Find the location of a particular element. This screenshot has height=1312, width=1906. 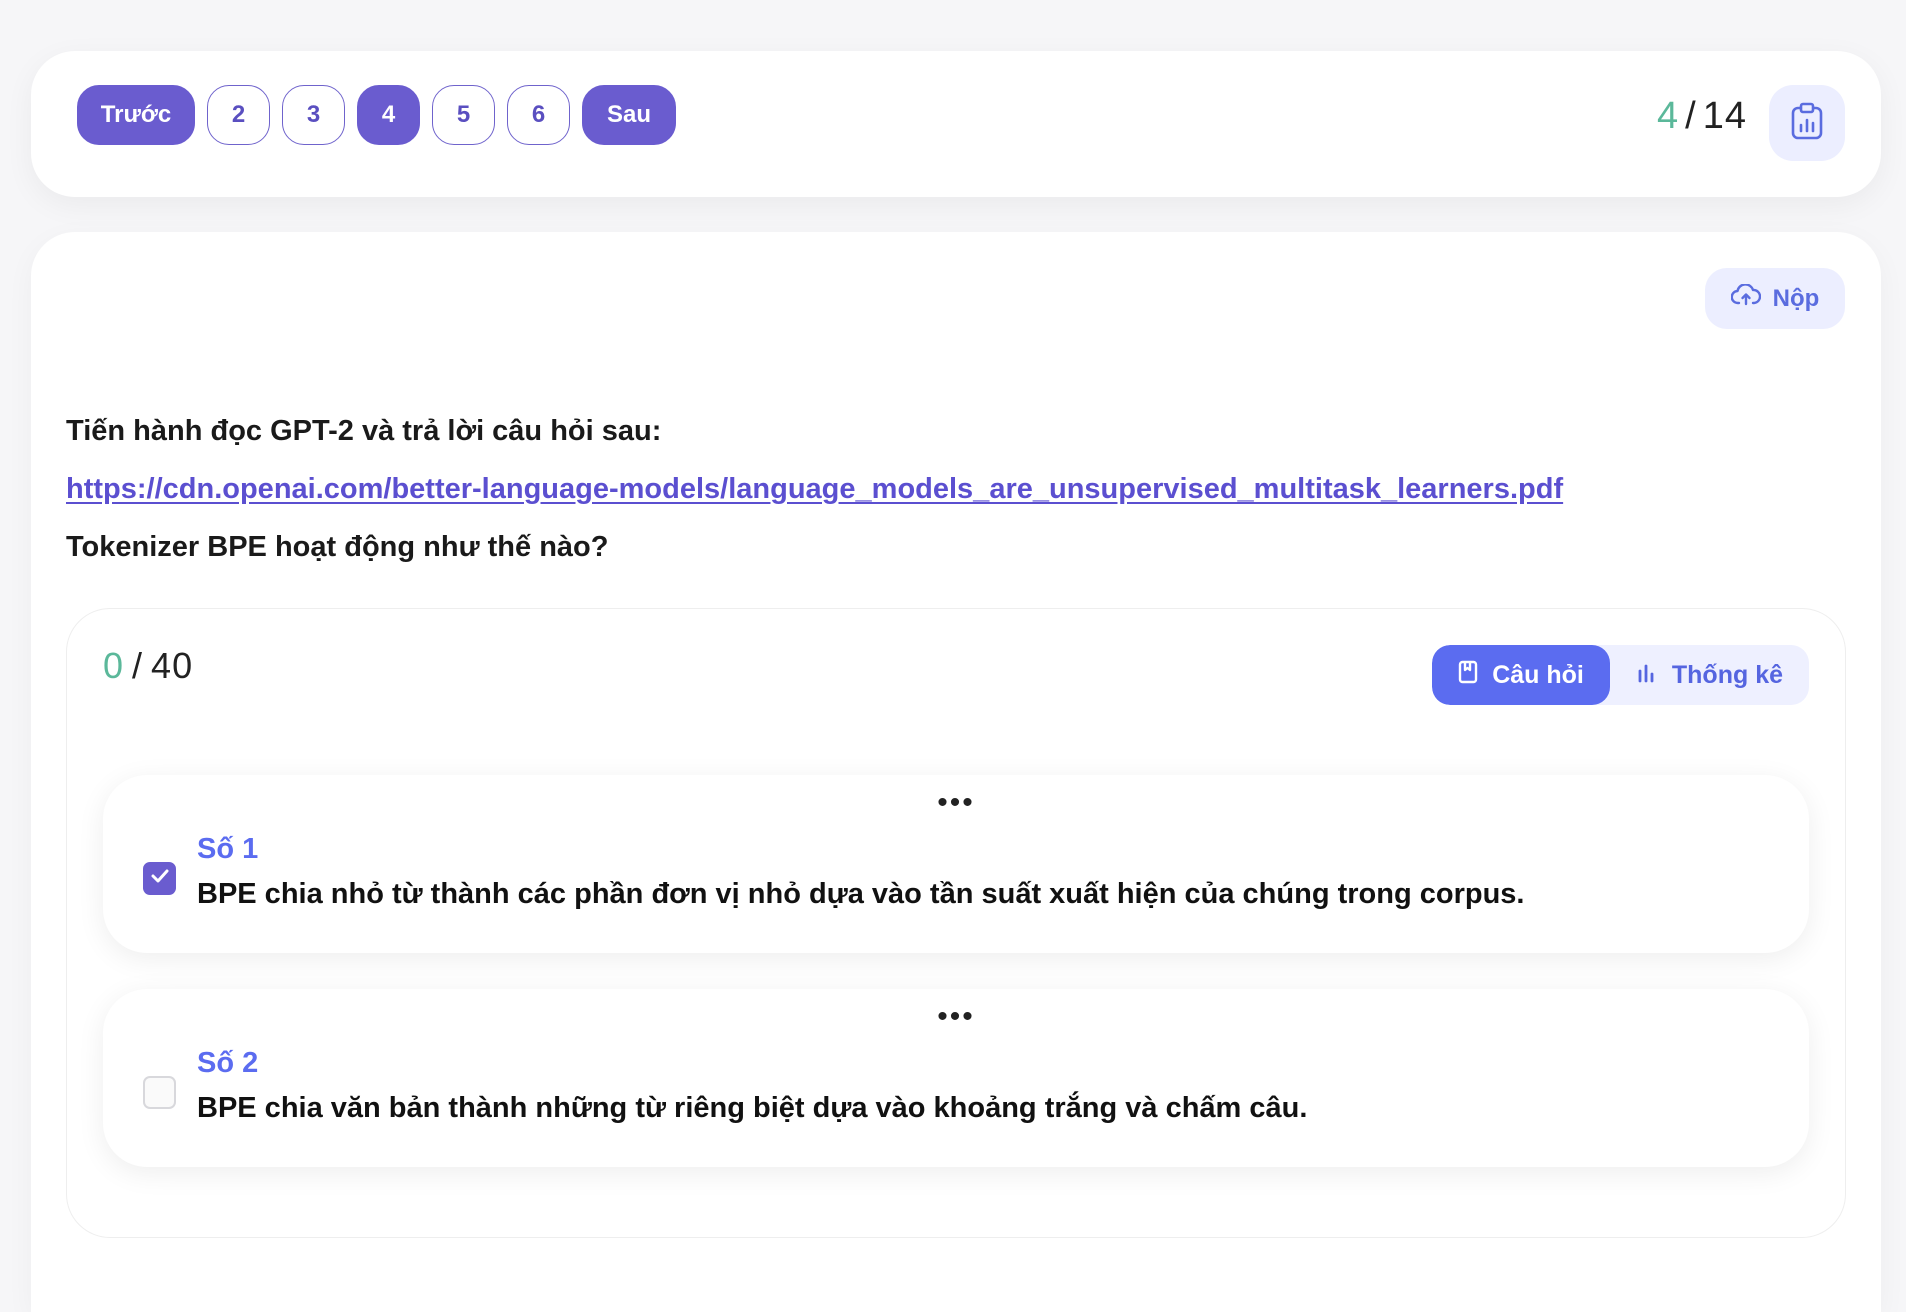

tab-questions-label: Câu hỏi is located at coordinates (1538, 674).